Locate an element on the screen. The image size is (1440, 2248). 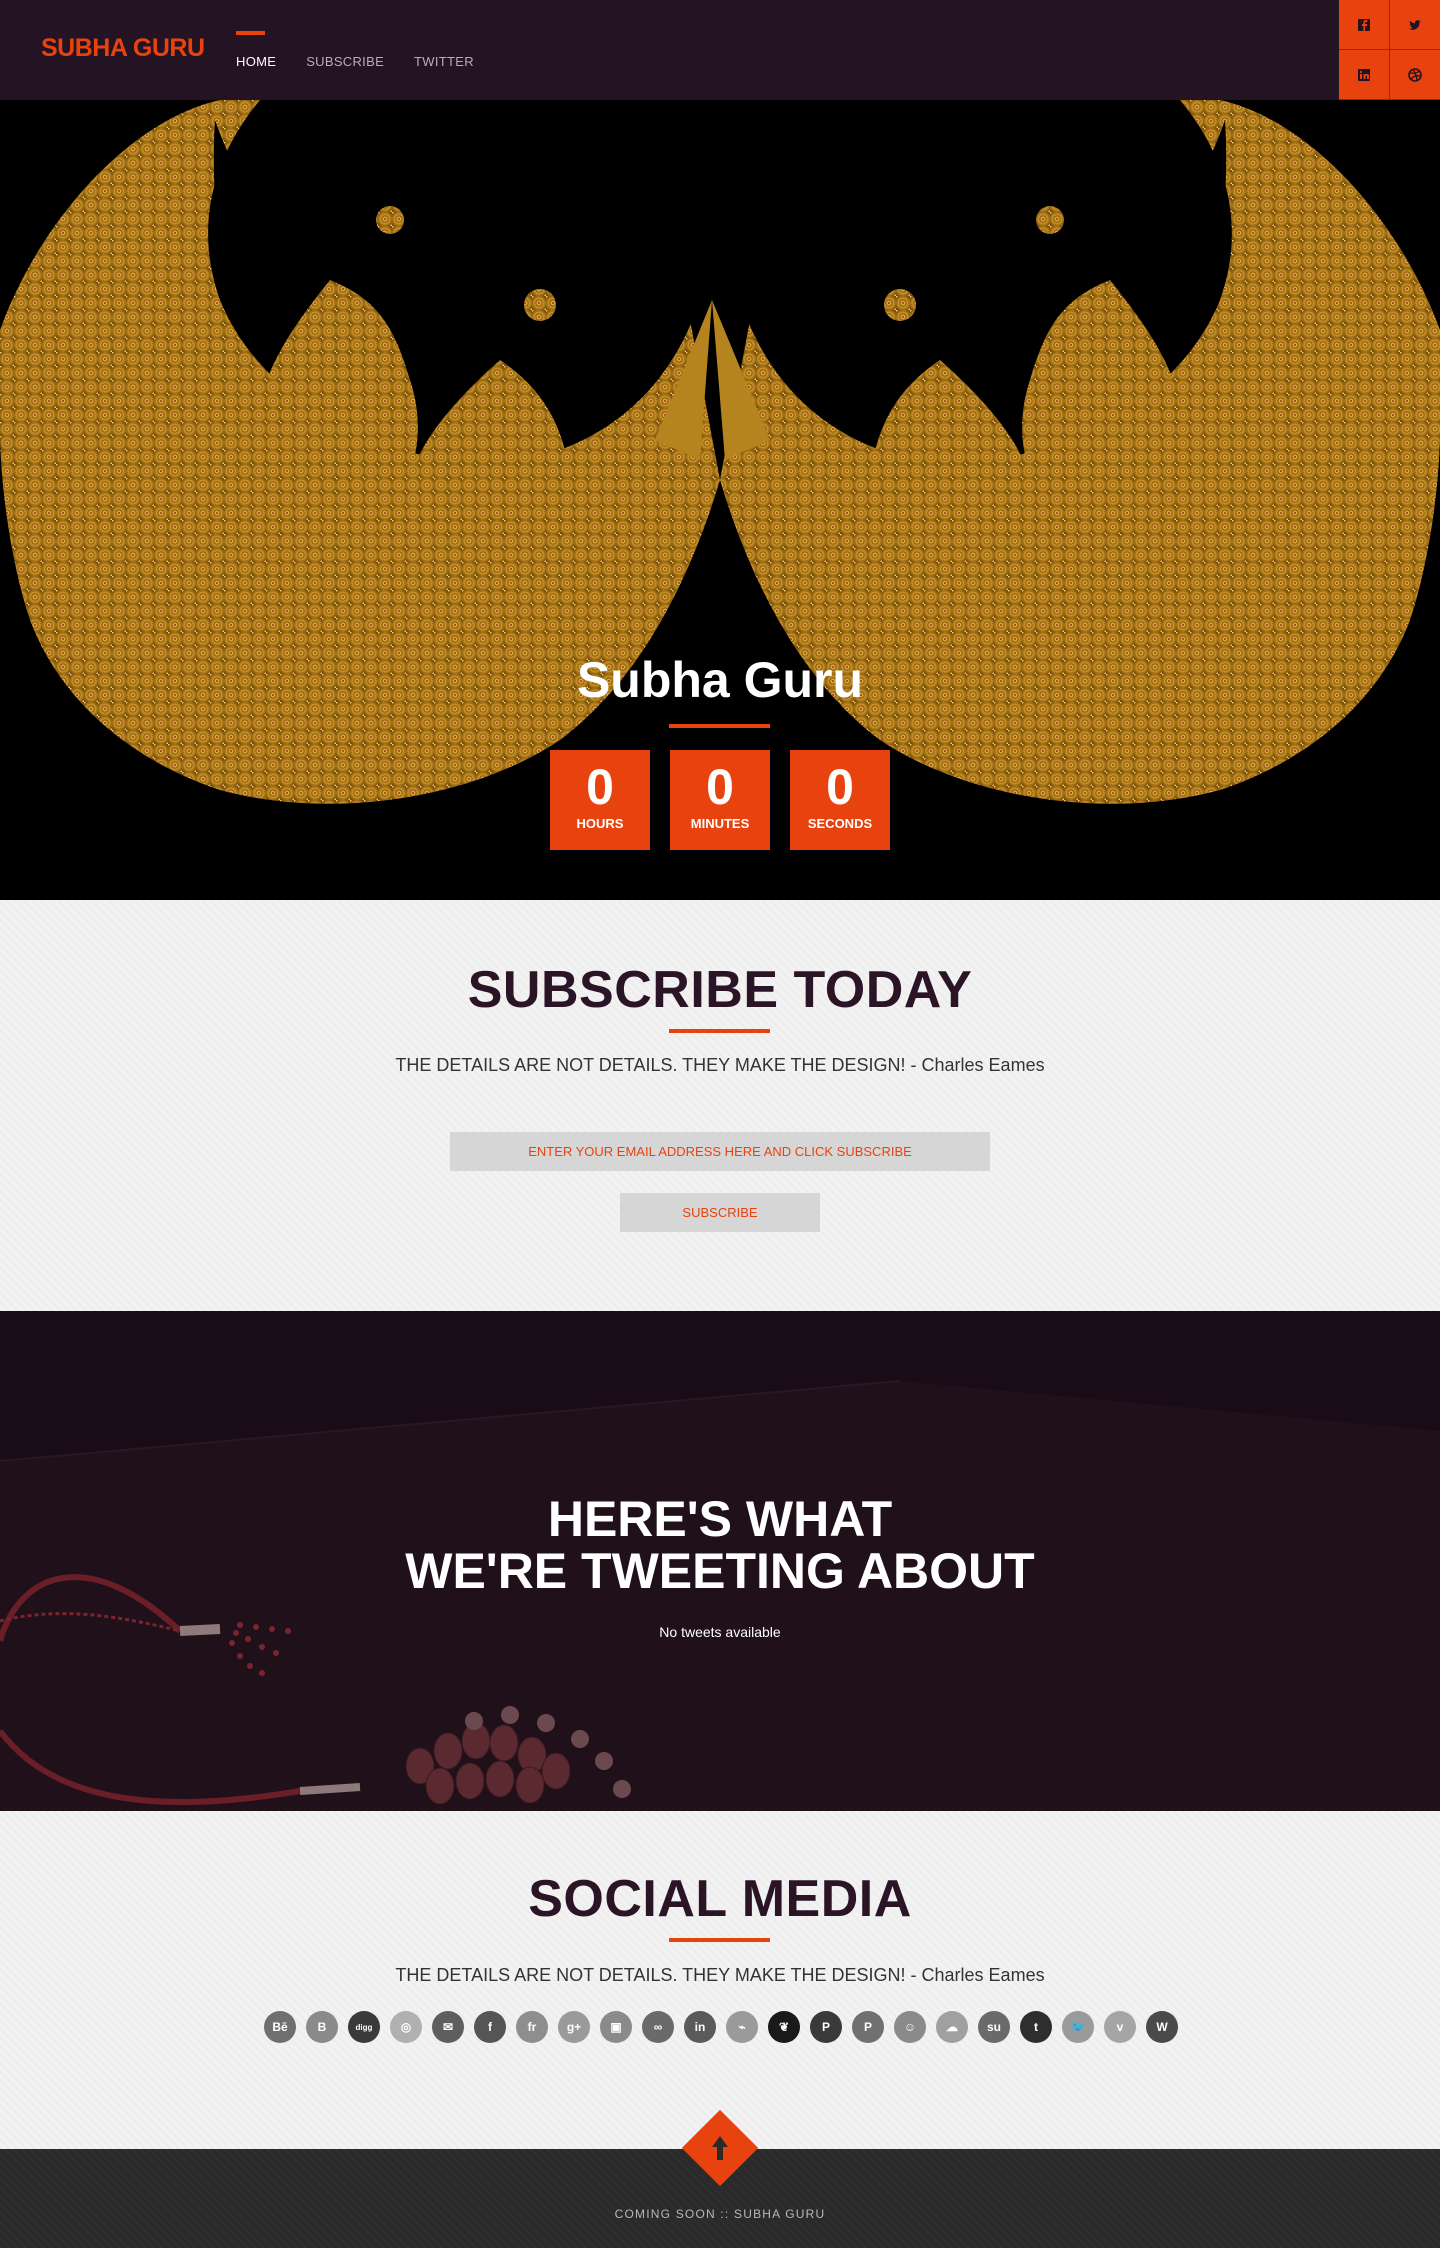
hero-title-underline is located at coordinates (719, 726).